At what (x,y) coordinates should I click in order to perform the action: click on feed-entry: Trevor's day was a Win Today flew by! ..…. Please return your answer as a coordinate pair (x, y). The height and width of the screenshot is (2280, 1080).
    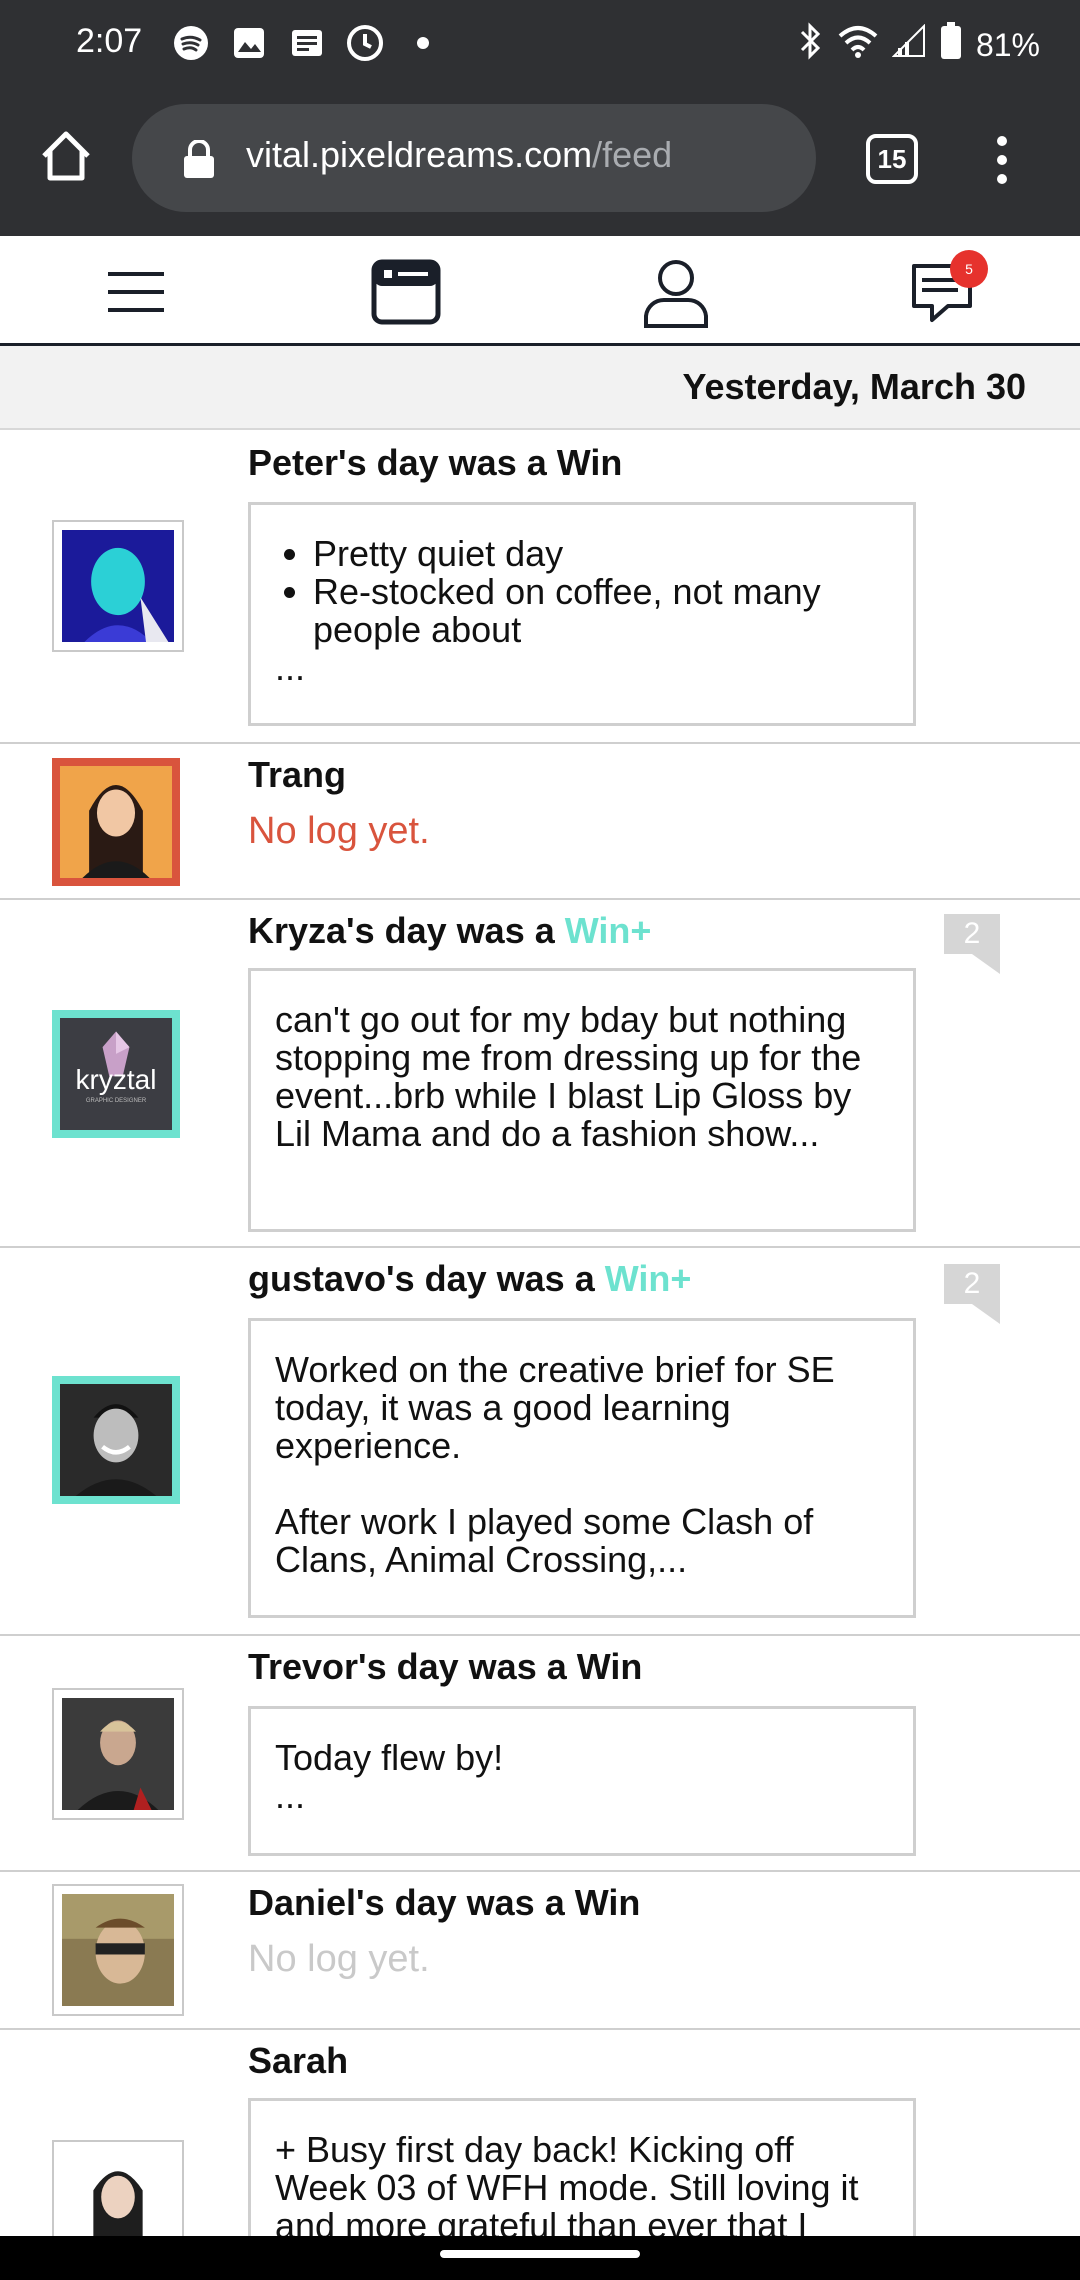
    Looking at the image, I should click on (540, 1754).